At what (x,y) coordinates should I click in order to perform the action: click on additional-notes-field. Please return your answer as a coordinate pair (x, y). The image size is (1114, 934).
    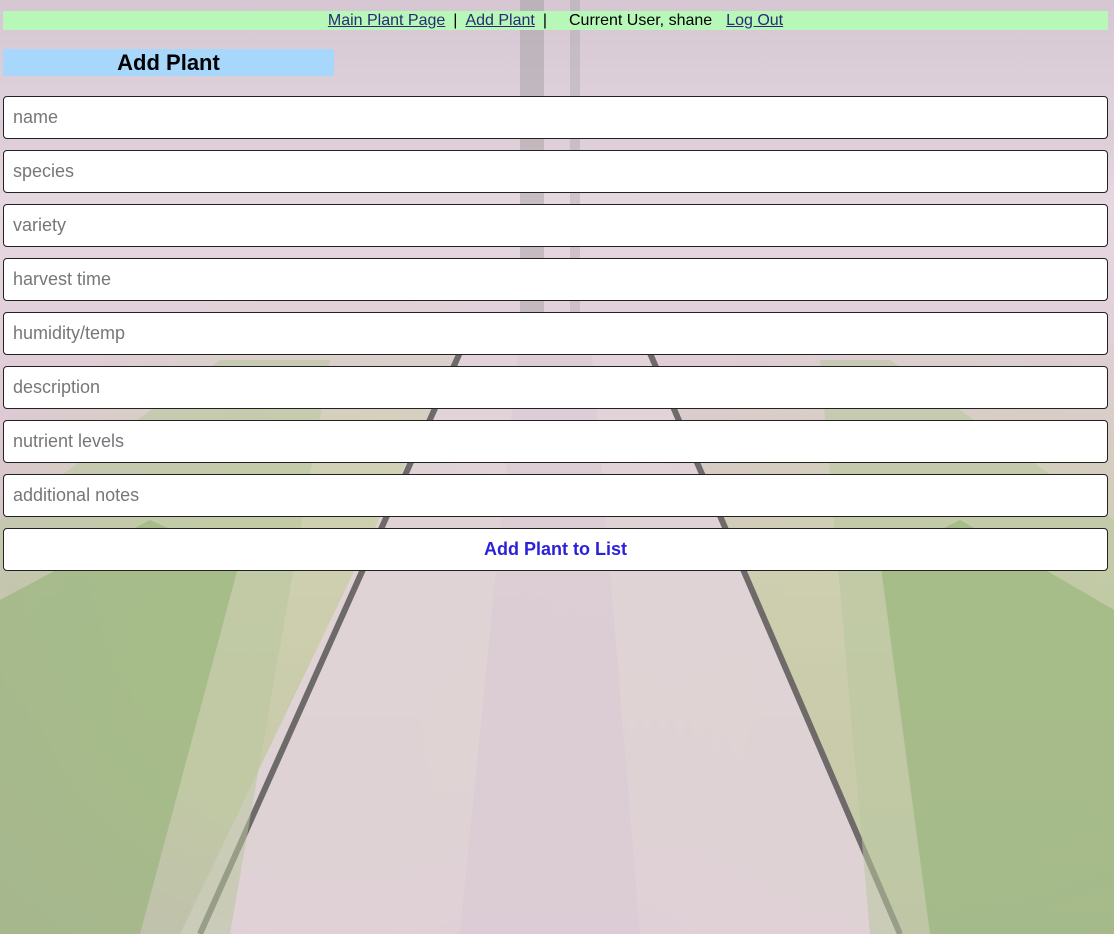
    Looking at the image, I should click on (555, 495).